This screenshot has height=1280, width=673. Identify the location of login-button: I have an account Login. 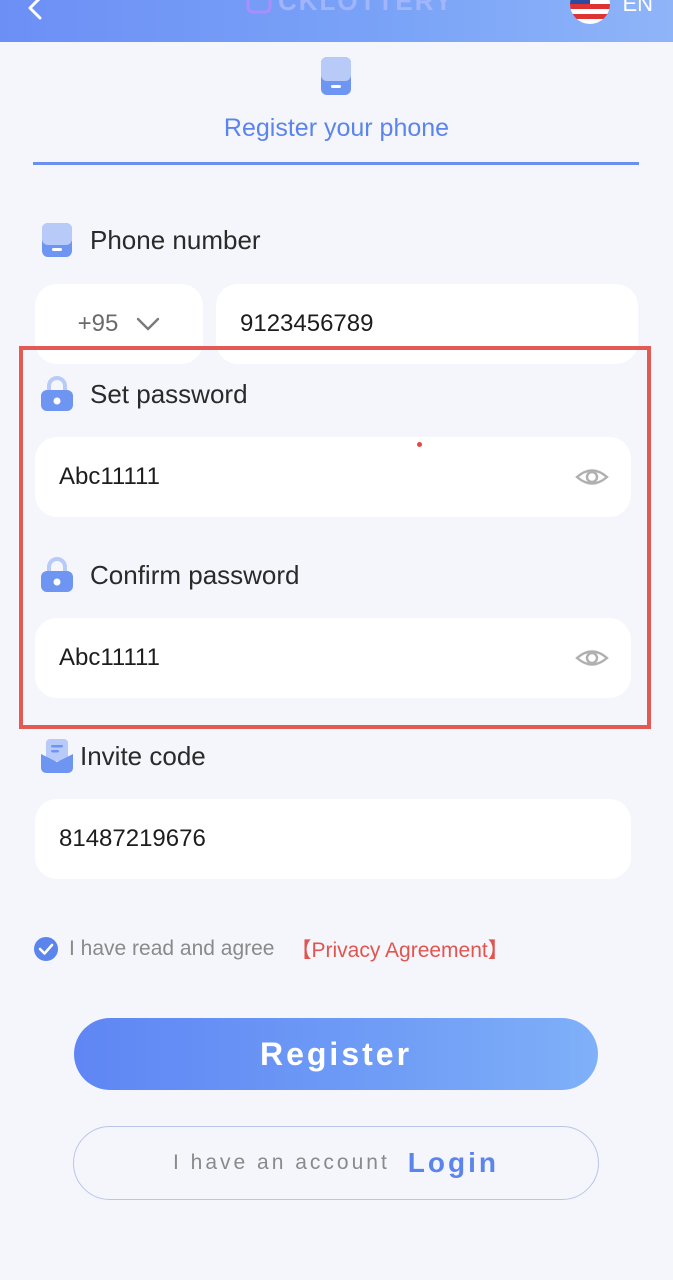
(336, 1163).